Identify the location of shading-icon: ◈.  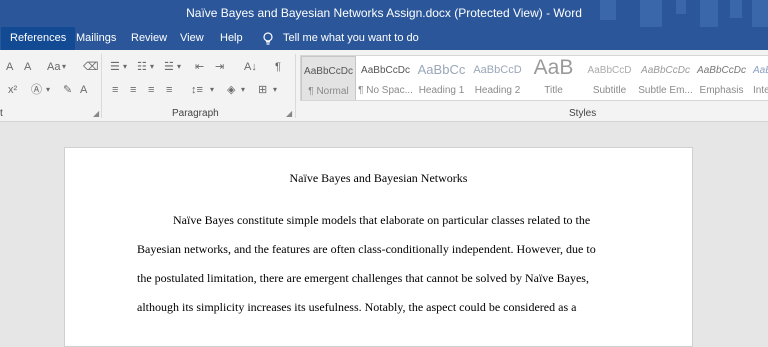
(231, 90).